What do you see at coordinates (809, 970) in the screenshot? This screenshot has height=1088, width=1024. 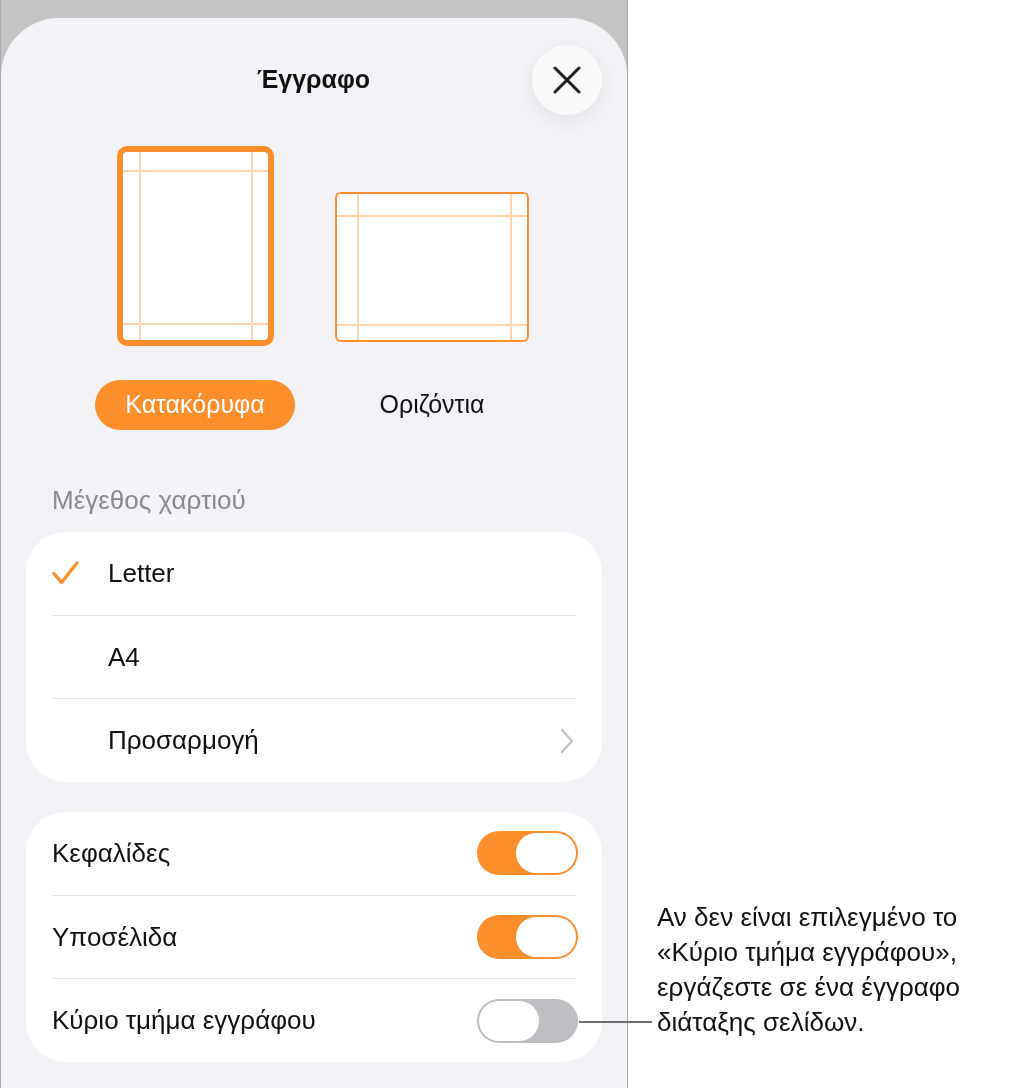 I see `callout-text: Αν δεν είναι επιλεγμένο το «Κύριο τμήμα εγγράφου», εργάζεστε σε ένα έγγραφο διάταξης σελίδων.` at bounding box center [809, 970].